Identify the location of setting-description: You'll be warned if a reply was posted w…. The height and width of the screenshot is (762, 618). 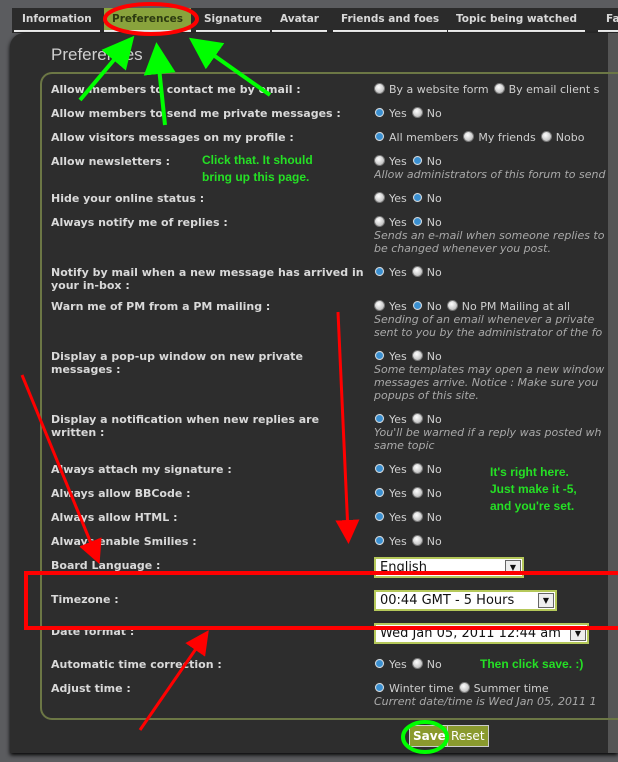
(488, 432).